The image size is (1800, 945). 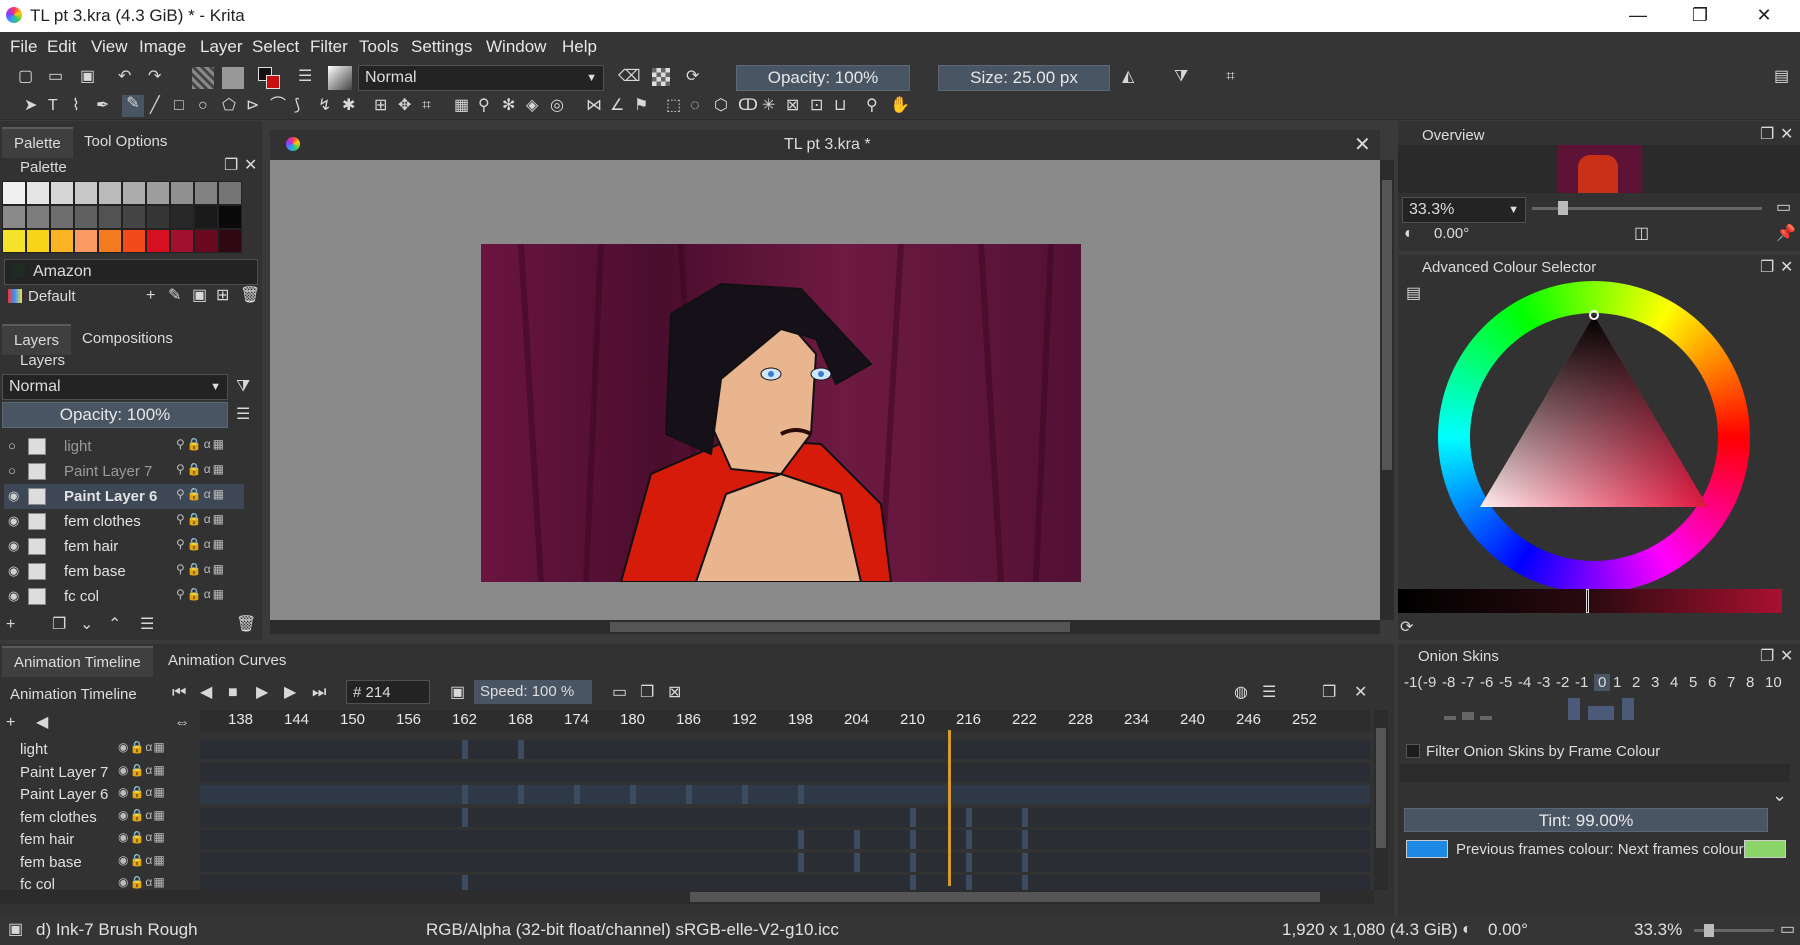 What do you see at coordinates (1764, 16) in the screenshot?
I see `close-window-button: ✕` at bounding box center [1764, 16].